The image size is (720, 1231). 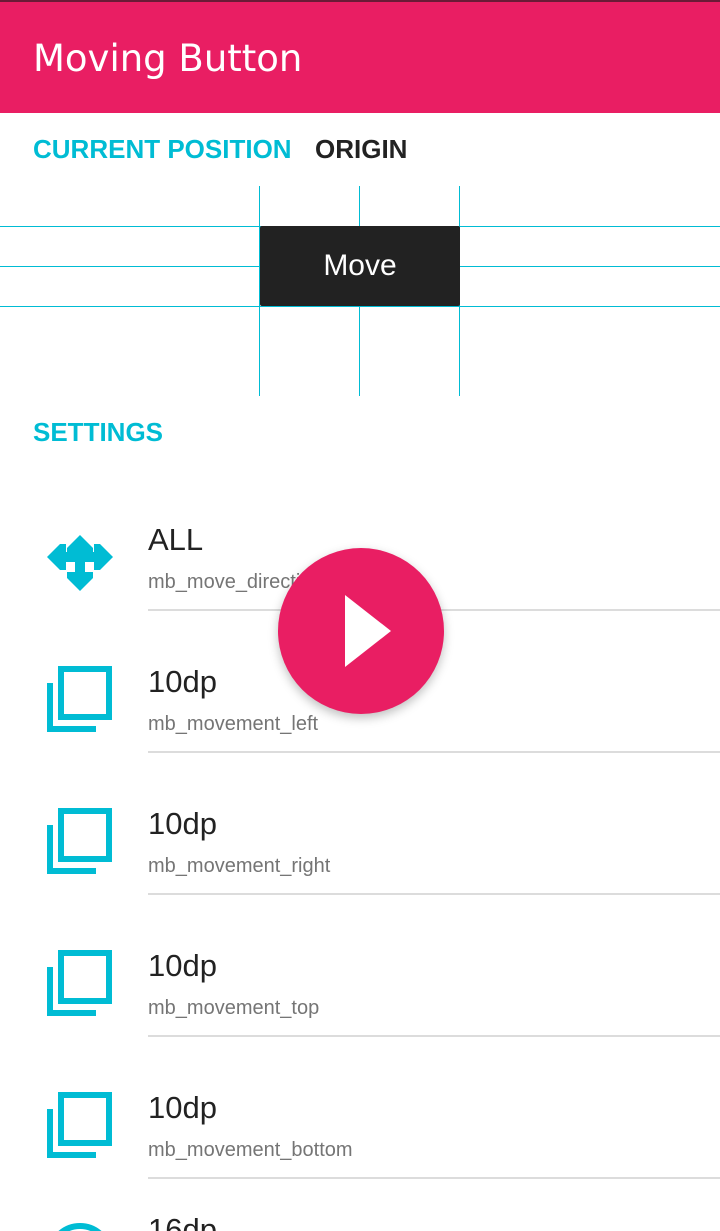 What do you see at coordinates (360, 1207) in the screenshot?
I see `setting-item-partial: 16dp` at bounding box center [360, 1207].